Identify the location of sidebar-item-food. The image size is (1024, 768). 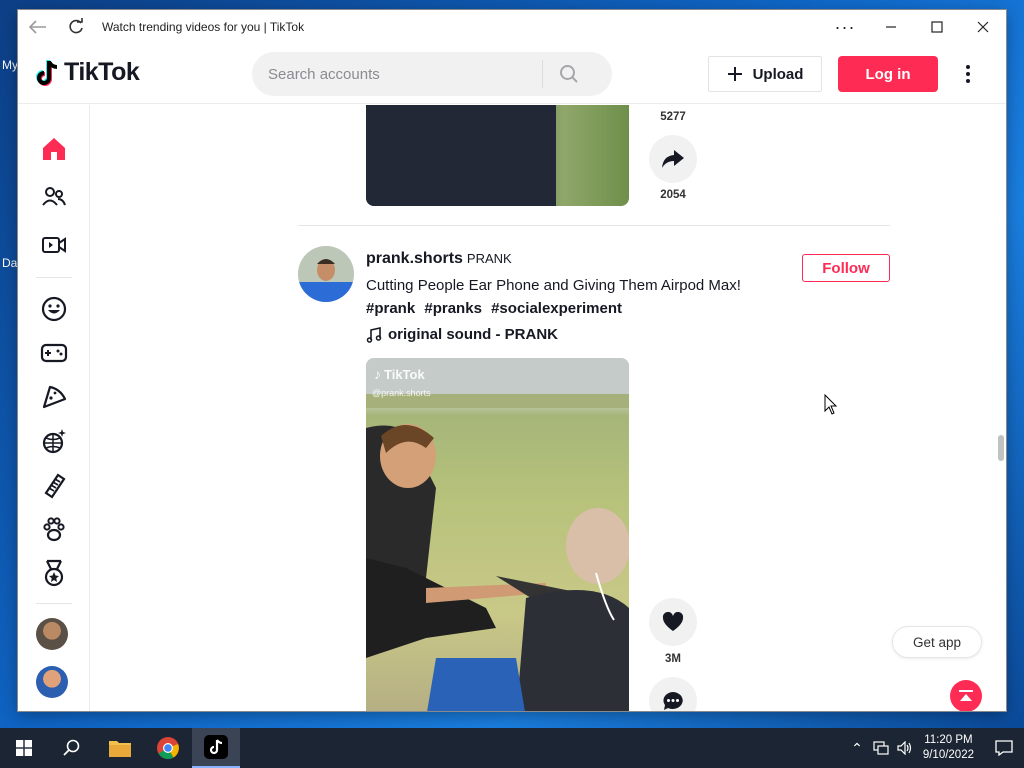
(54, 397).